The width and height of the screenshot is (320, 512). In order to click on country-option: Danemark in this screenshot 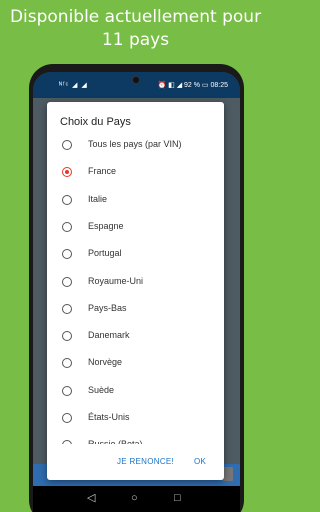, I will do `click(135, 336)`.